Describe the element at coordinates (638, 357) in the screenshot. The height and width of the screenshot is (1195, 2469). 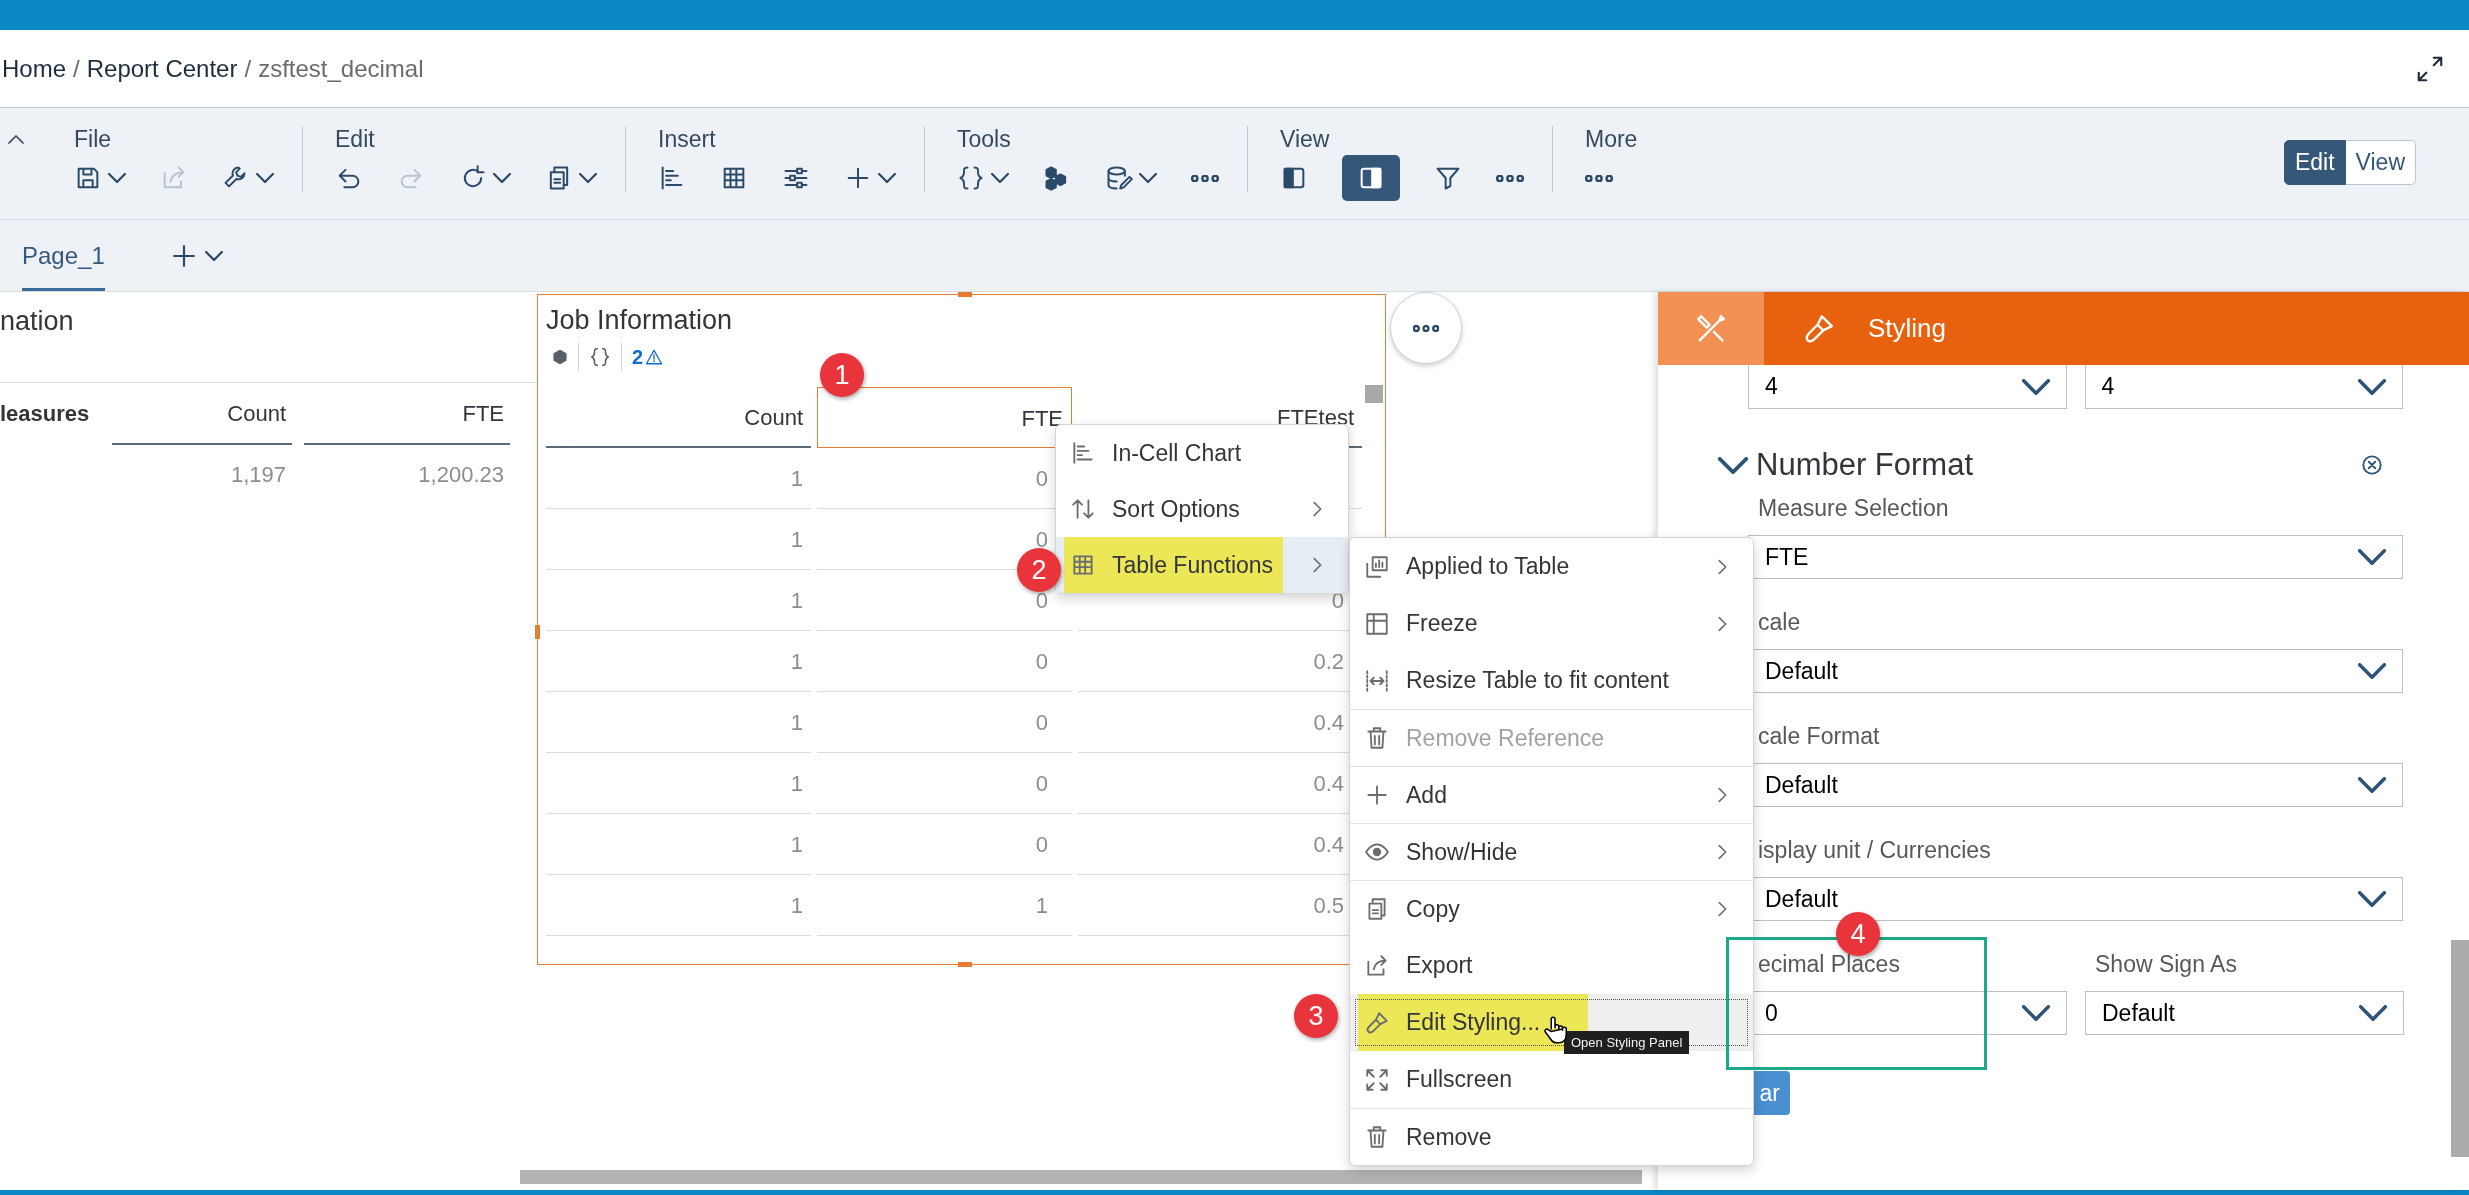
I see `warning-count: 2` at that location.